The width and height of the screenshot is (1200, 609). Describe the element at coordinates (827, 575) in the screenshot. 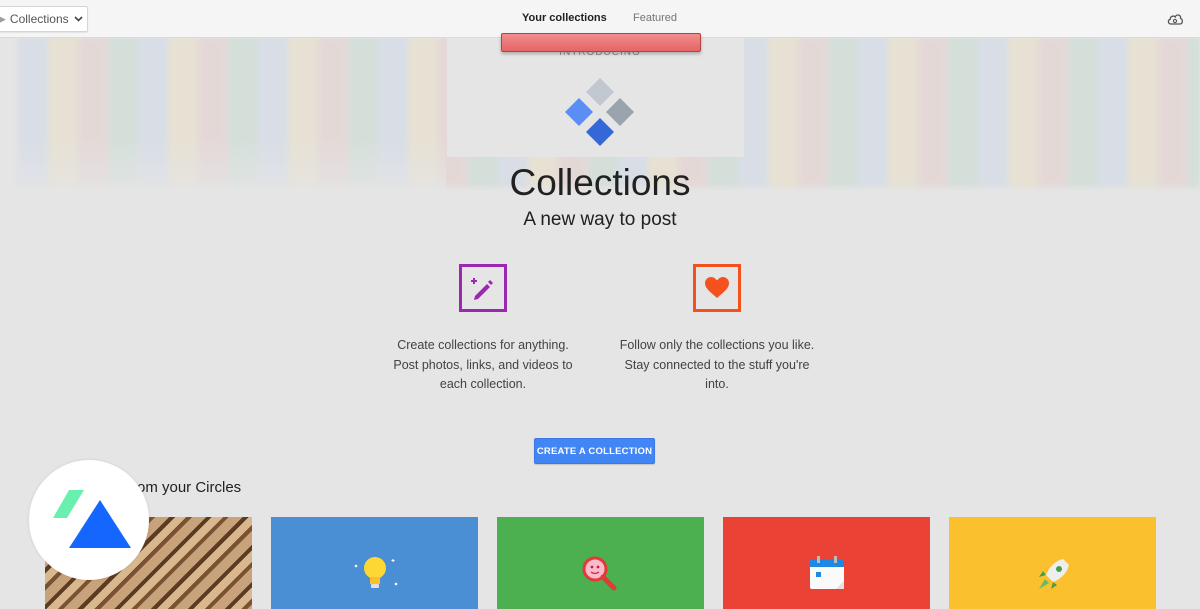

I see `calendar-icon` at that location.